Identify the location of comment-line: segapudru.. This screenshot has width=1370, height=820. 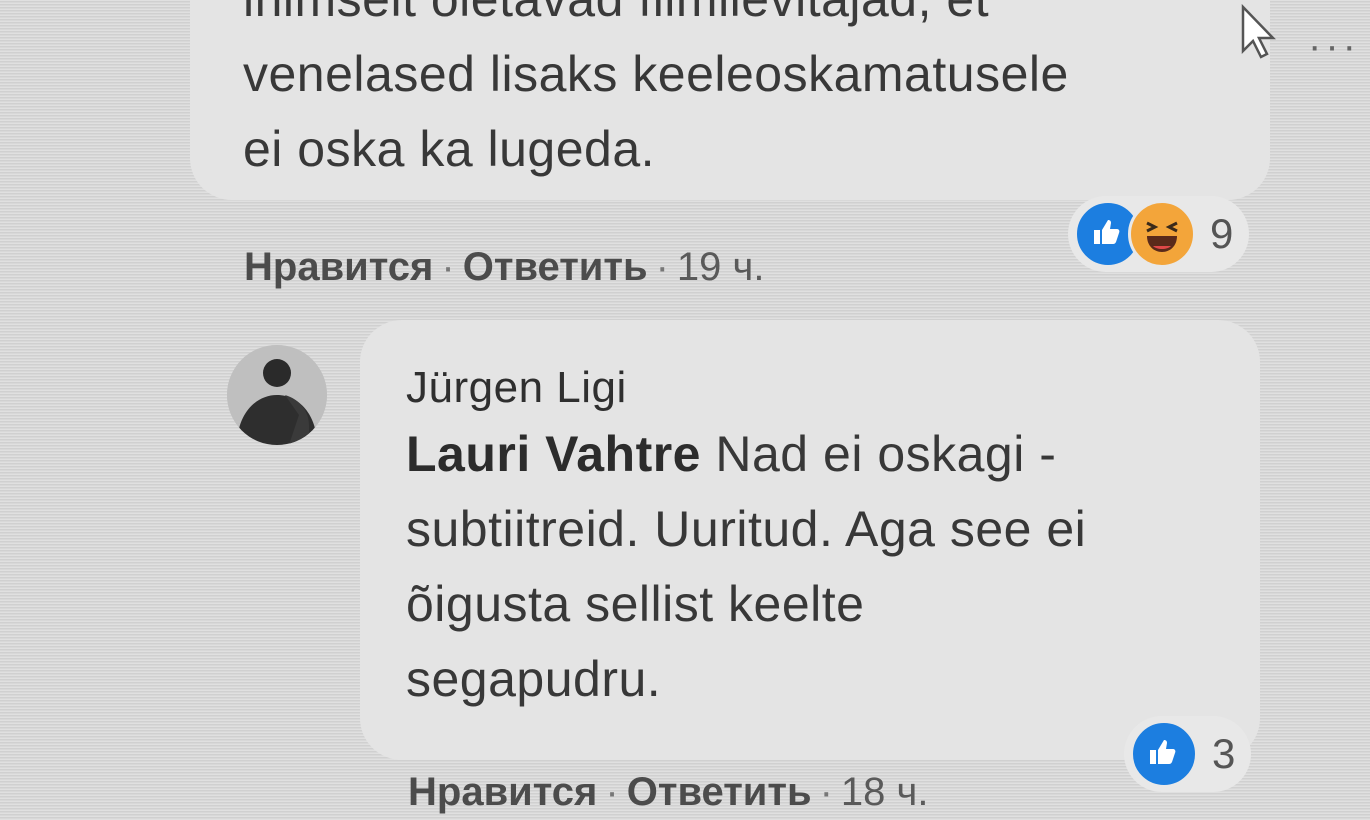
(534, 679).